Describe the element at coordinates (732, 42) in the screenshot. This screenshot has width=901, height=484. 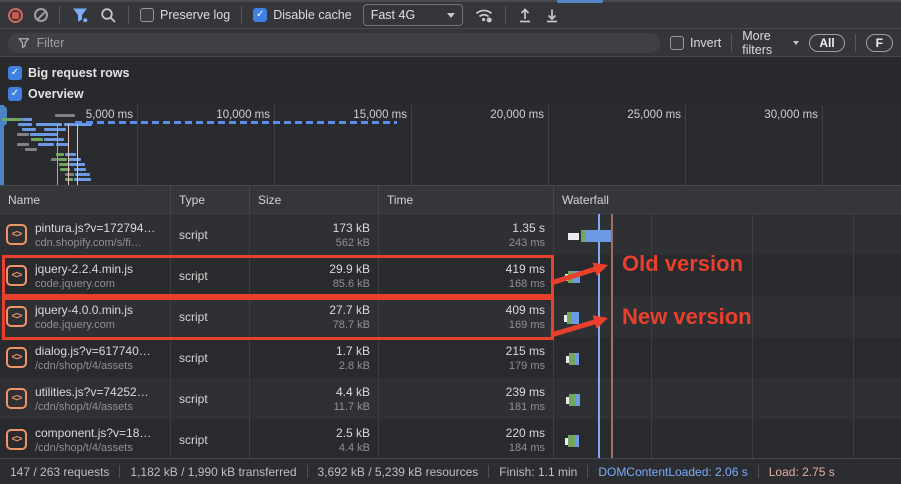
I see `filter-divider` at that location.